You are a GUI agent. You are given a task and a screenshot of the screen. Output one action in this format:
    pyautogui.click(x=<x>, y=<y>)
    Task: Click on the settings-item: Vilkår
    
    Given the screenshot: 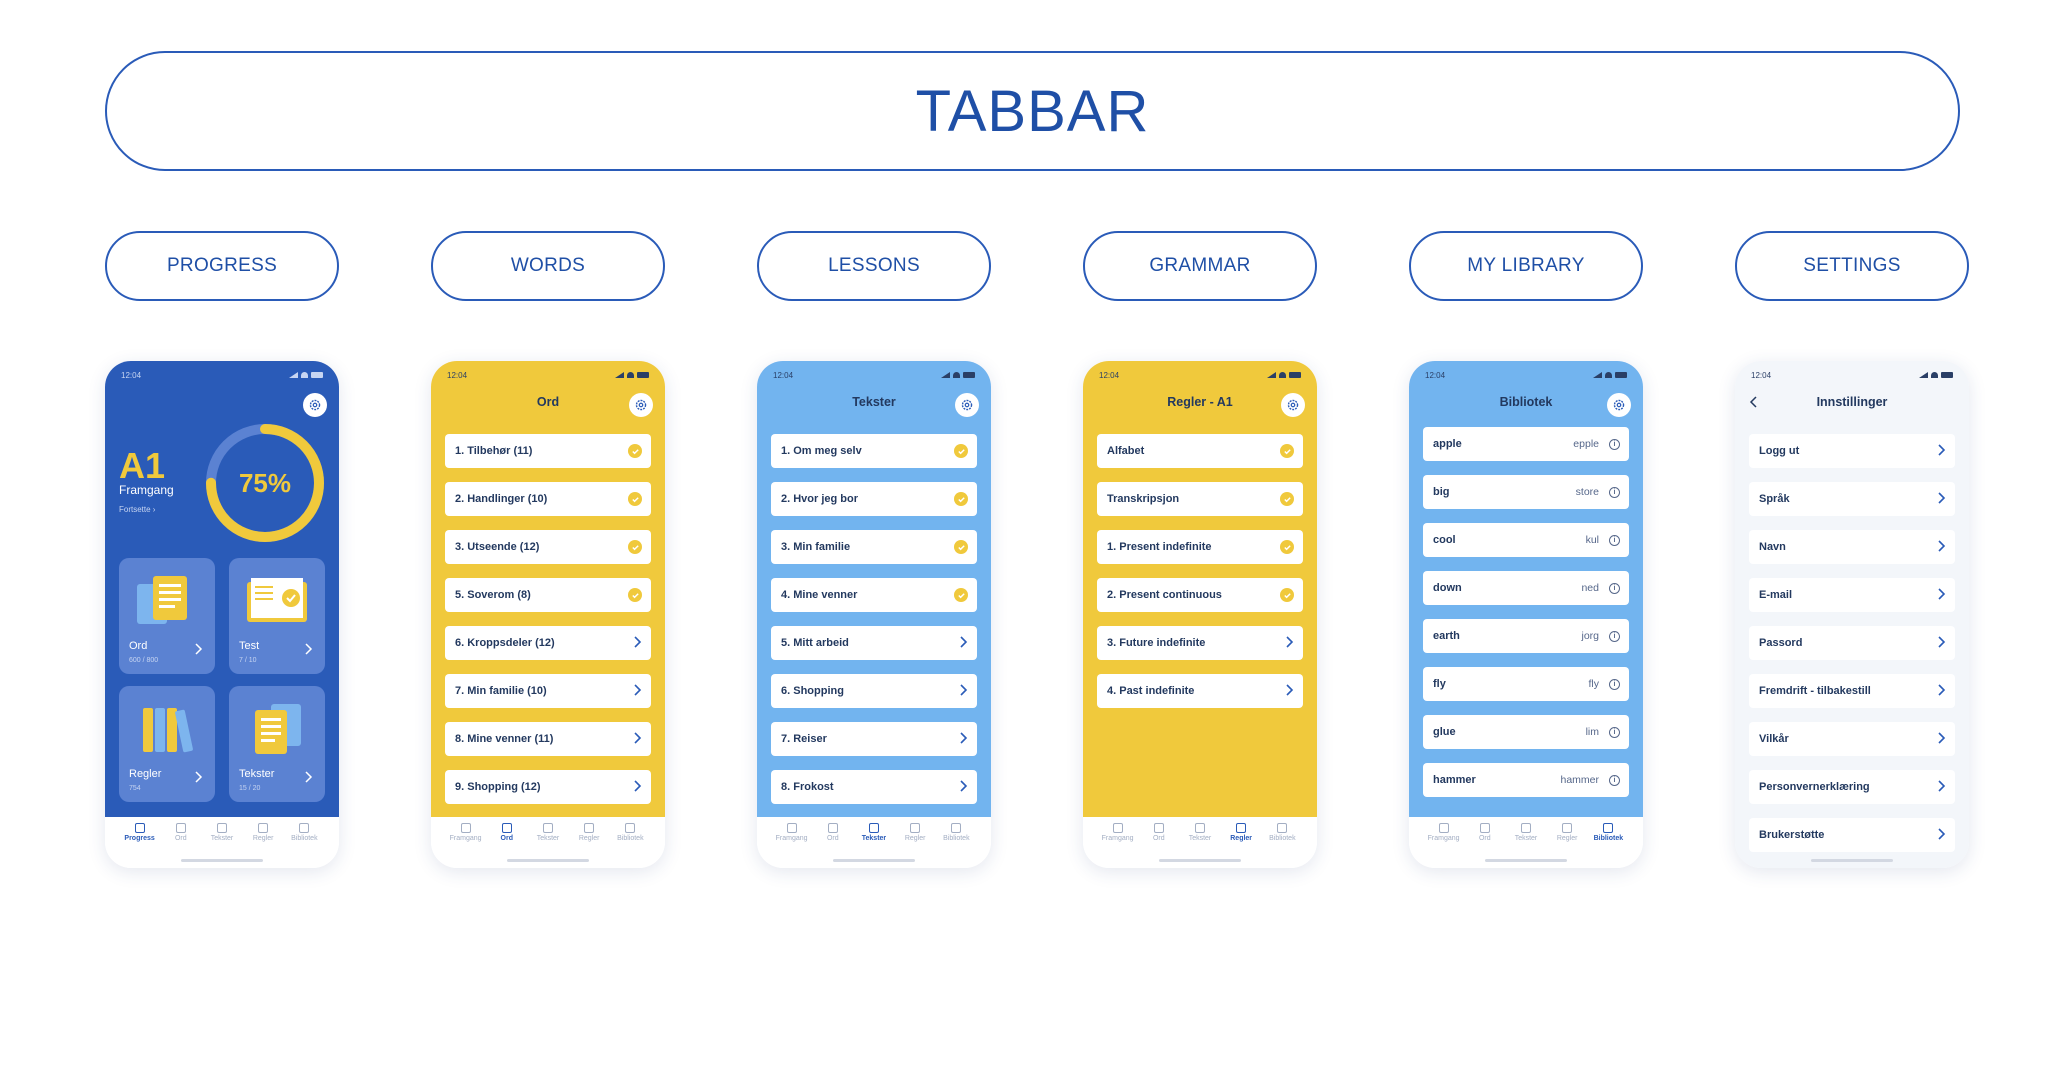 What is the action you would take?
    pyautogui.click(x=1852, y=739)
    